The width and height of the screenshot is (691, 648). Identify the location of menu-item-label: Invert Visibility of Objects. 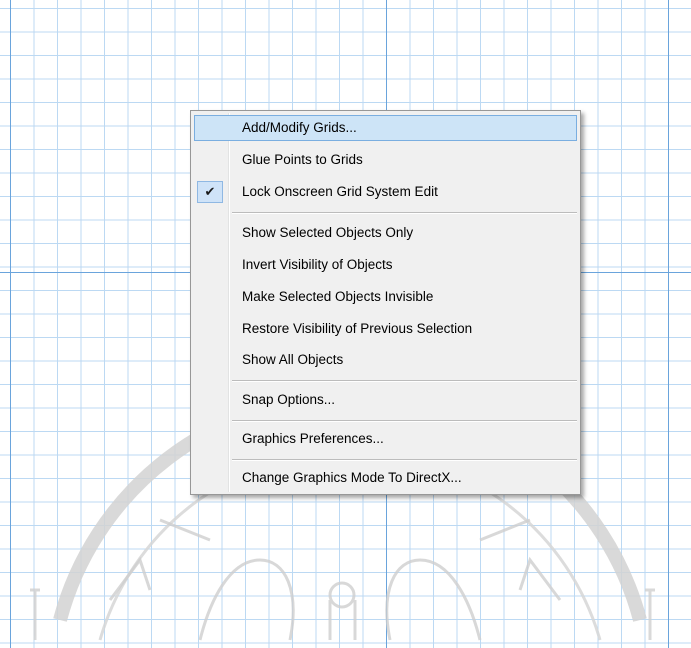
(317, 264).